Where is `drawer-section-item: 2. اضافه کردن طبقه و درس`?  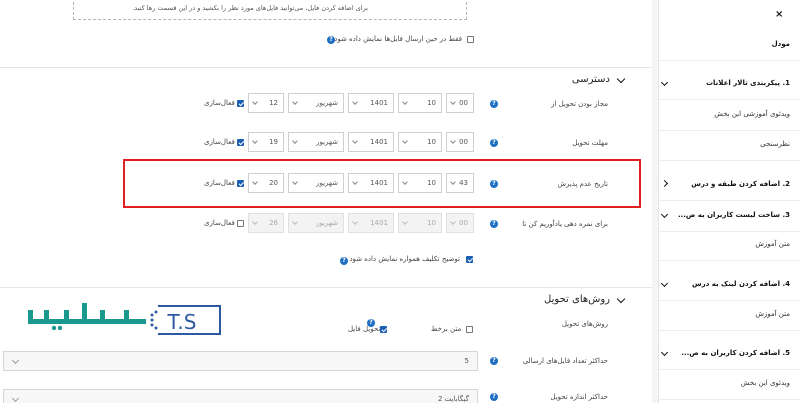 drawer-section-item: 2. اضافه کردن طبقه و درس is located at coordinates (740, 184).